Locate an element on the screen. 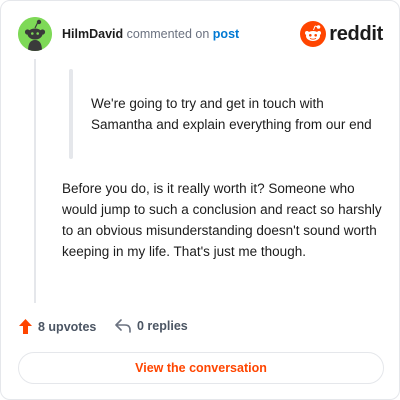 Image resolution: width=400 pixels, height=400 pixels. replies-stat: 0 replies is located at coordinates (151, 326).